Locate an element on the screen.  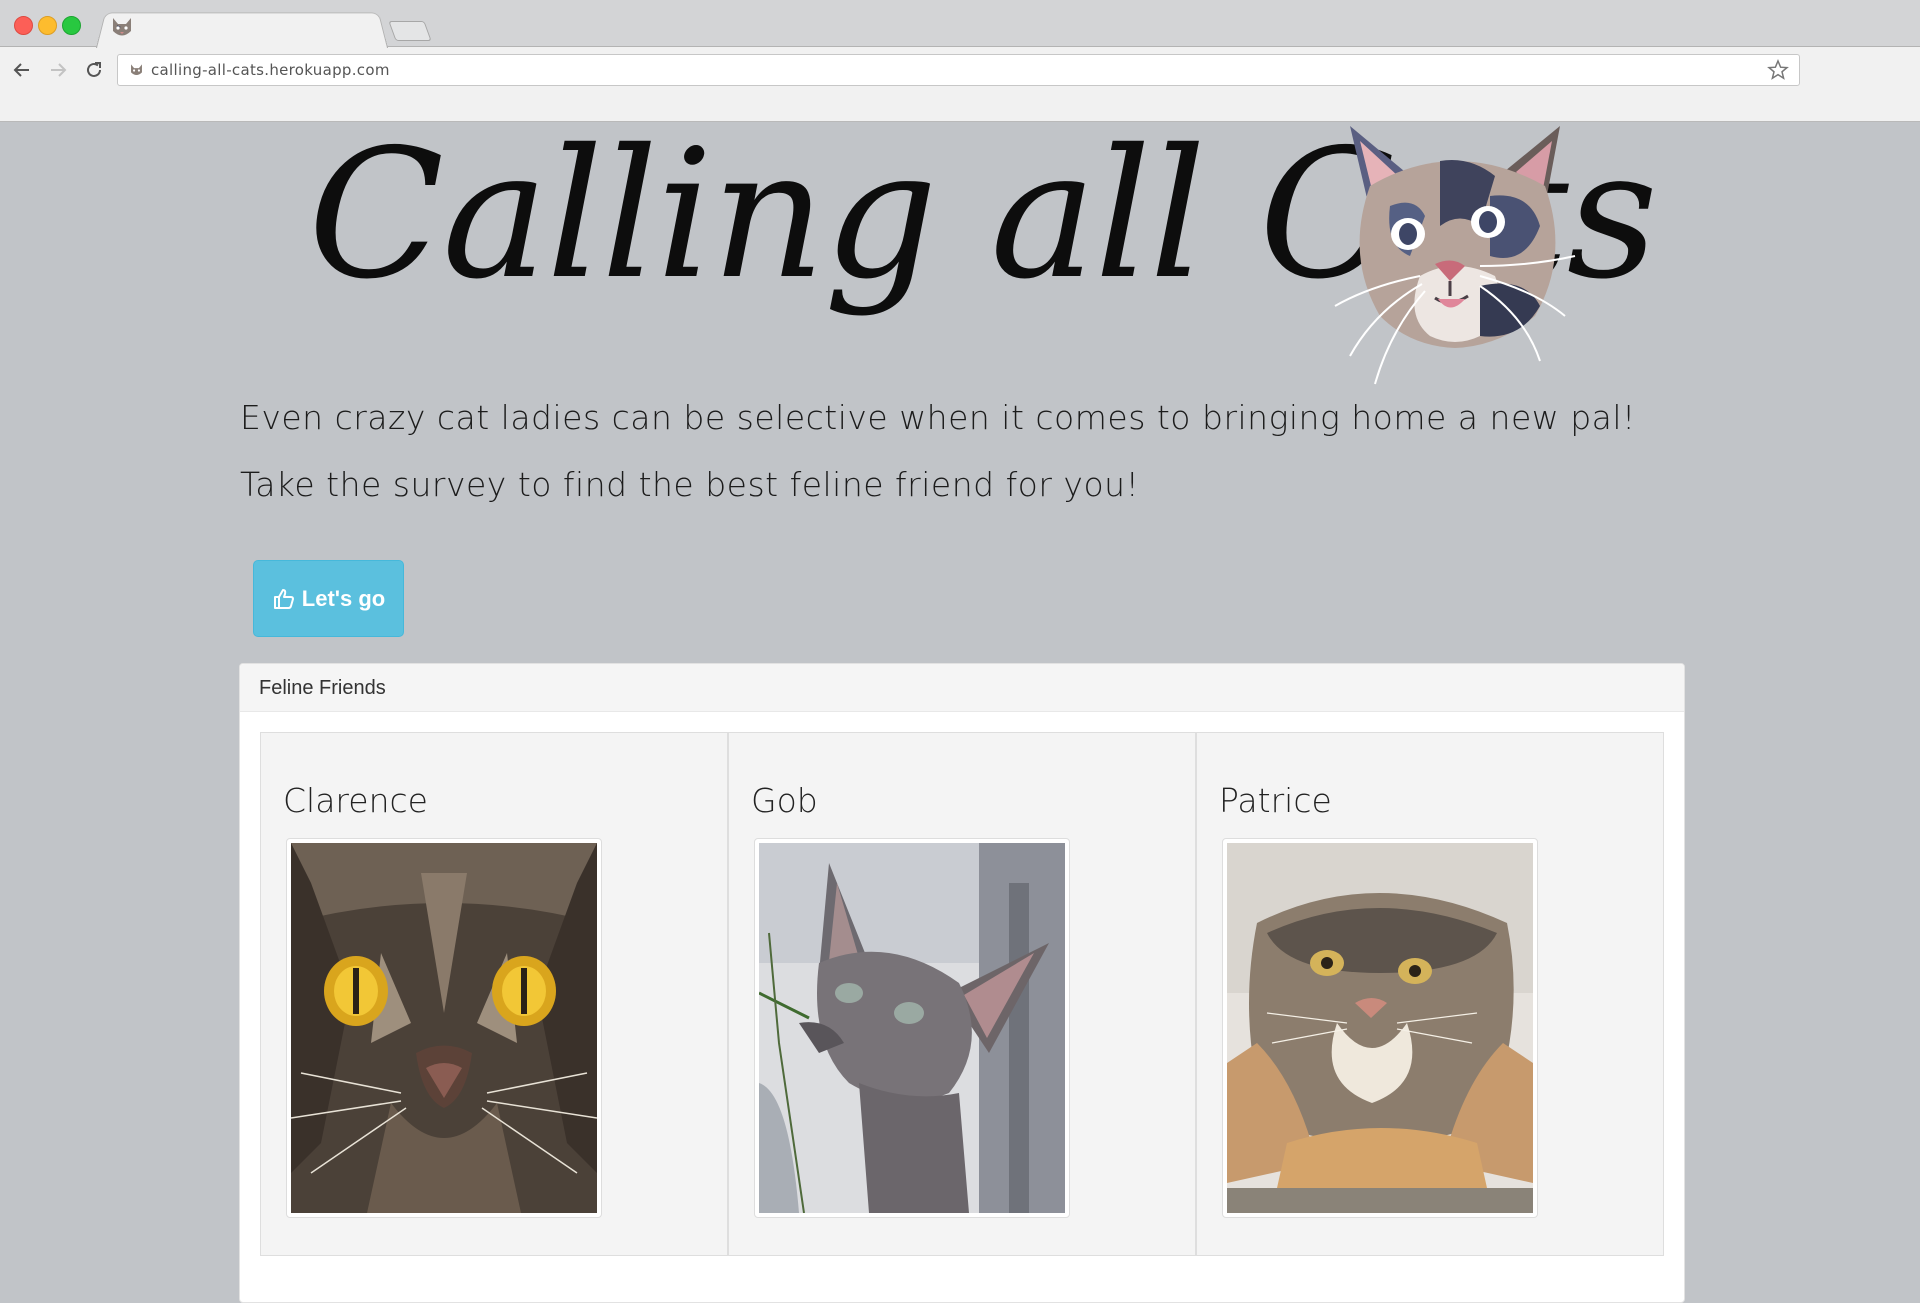
back-button is located at coordinates (22, 70).